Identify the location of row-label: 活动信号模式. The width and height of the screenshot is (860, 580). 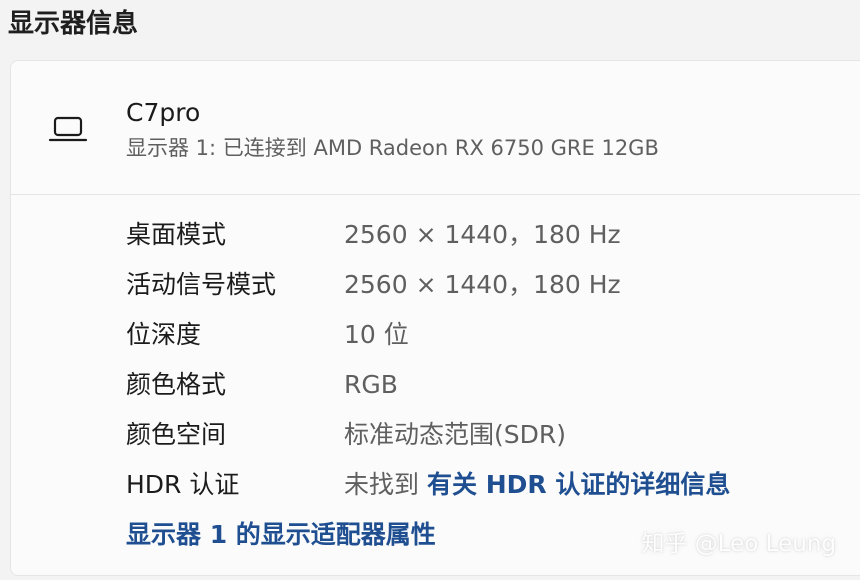
(201, 284).